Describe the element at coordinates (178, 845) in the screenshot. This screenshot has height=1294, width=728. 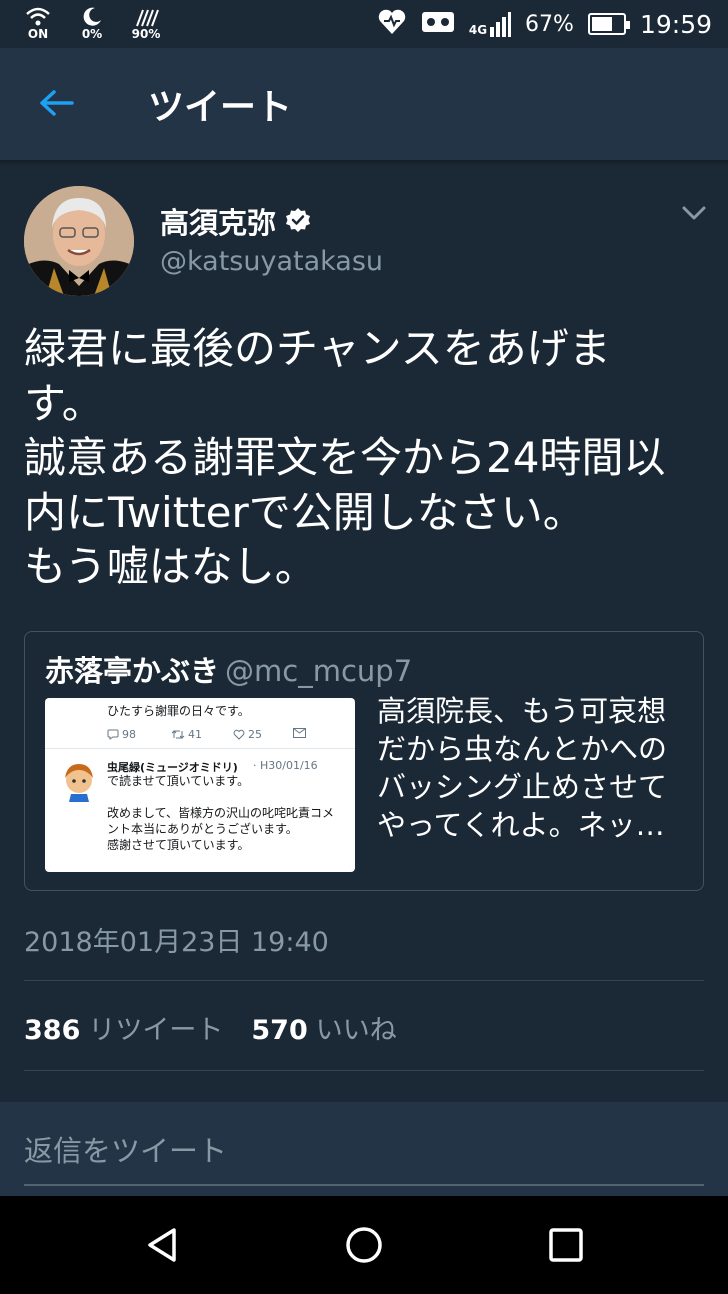
I see `image-line: 感謝させて頂いています。` at that location.